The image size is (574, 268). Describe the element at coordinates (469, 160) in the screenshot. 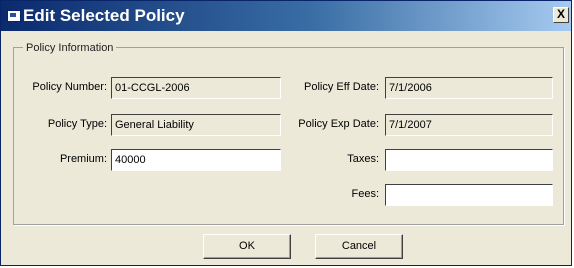

I see `taxes-input` at that location.